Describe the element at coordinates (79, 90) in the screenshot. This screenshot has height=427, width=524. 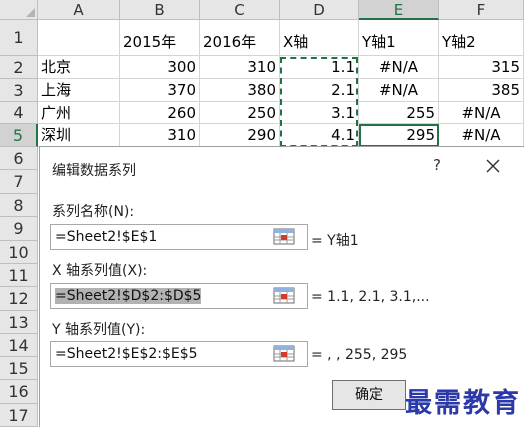
I see `cell-a3: 上海` at that location.